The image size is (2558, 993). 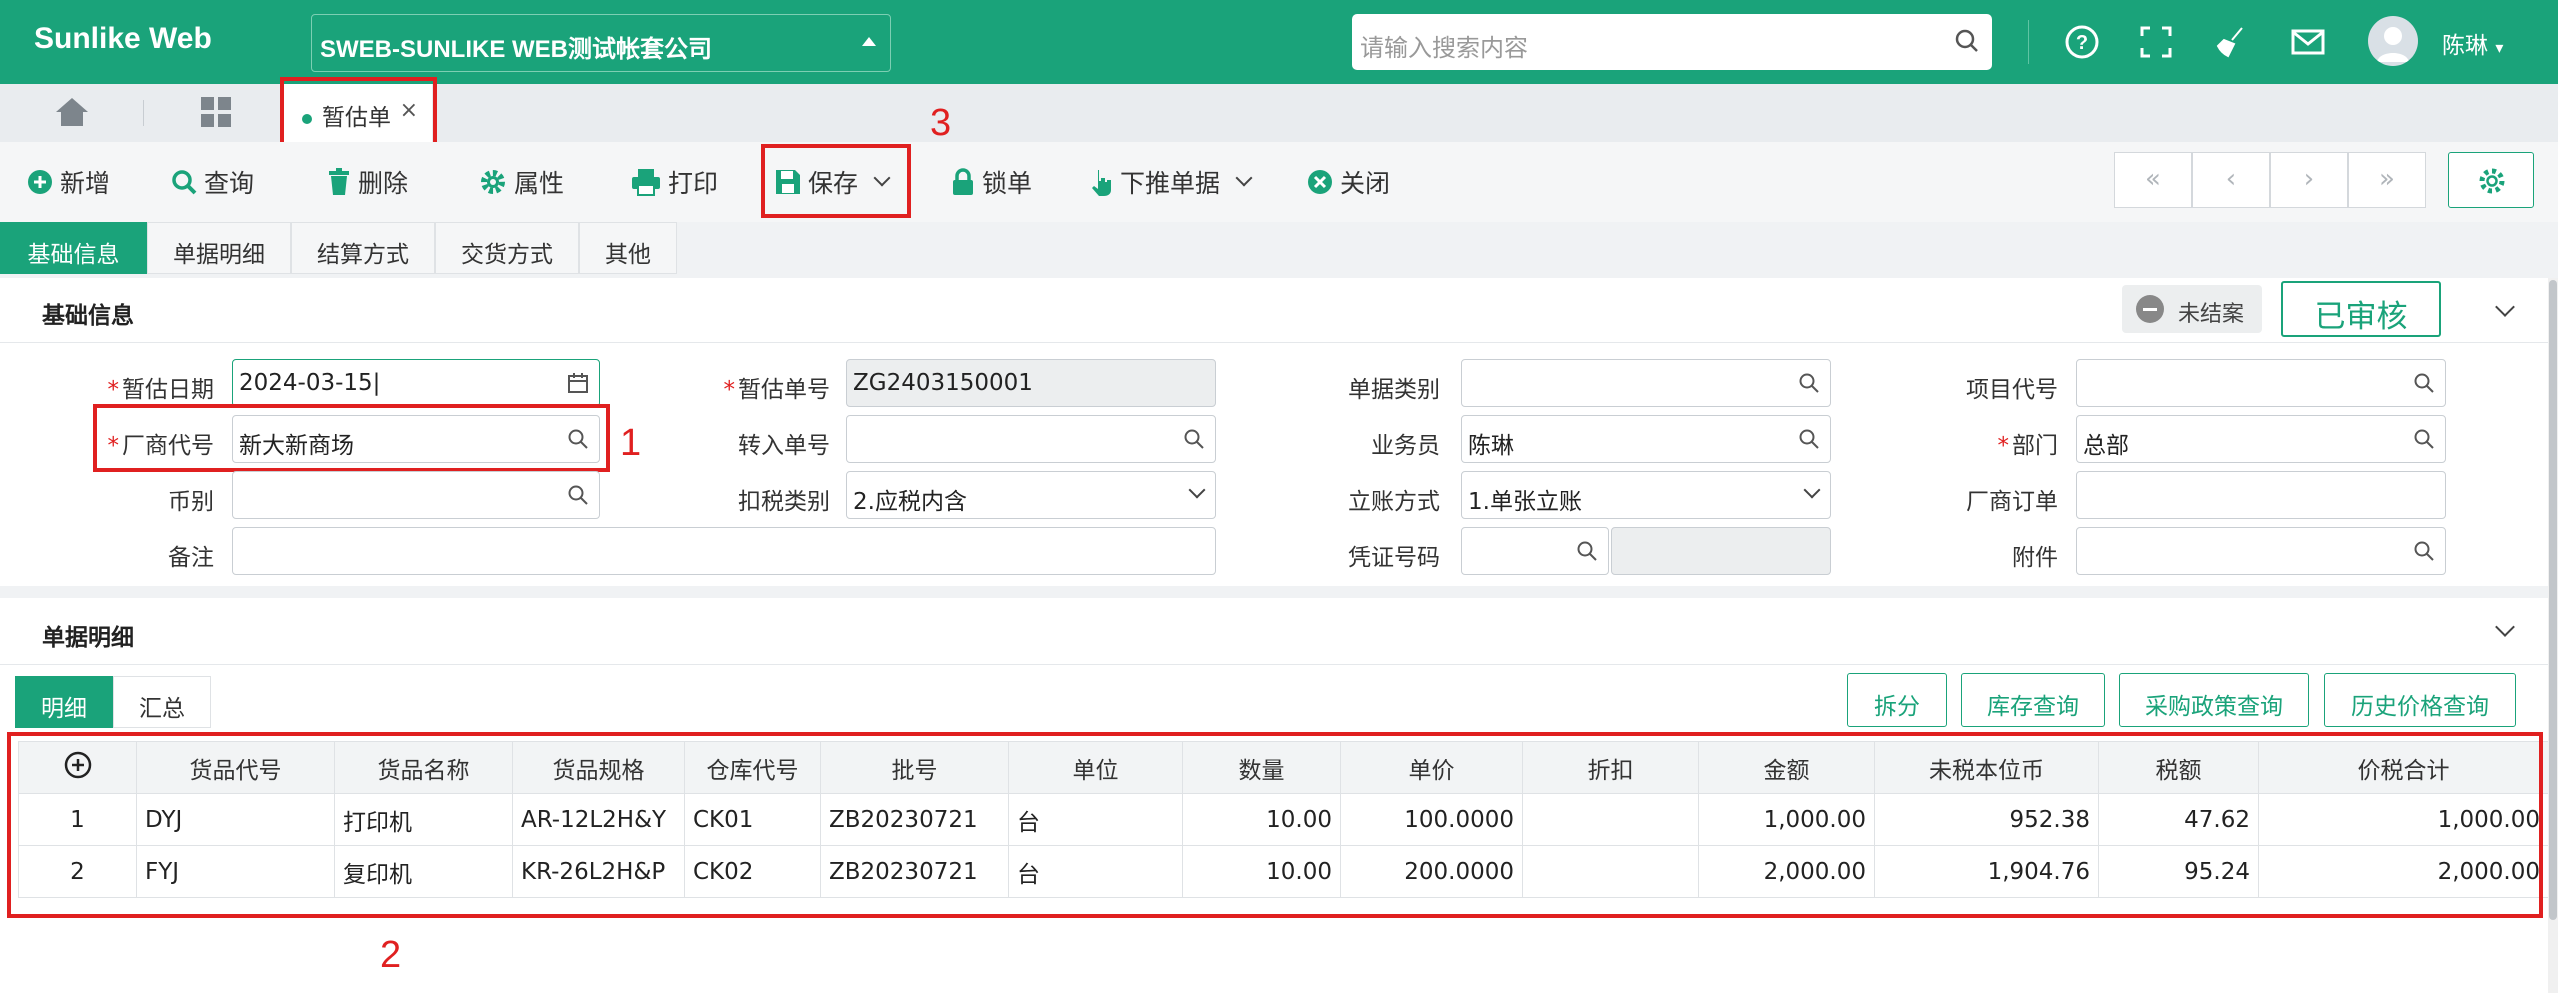 I want to click on status-text: 未结案, so click(x=2211, y=314).